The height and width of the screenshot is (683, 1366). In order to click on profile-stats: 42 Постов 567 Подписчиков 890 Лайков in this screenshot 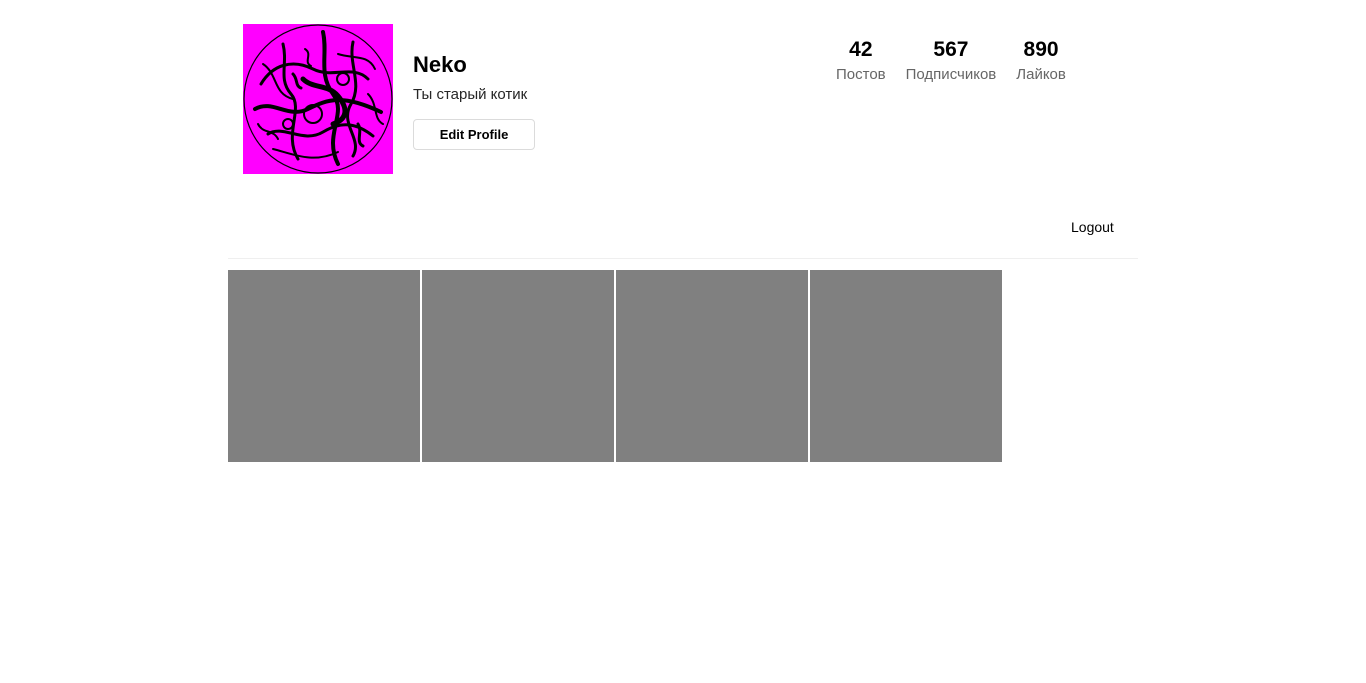, I will do `click(951, 63)`.